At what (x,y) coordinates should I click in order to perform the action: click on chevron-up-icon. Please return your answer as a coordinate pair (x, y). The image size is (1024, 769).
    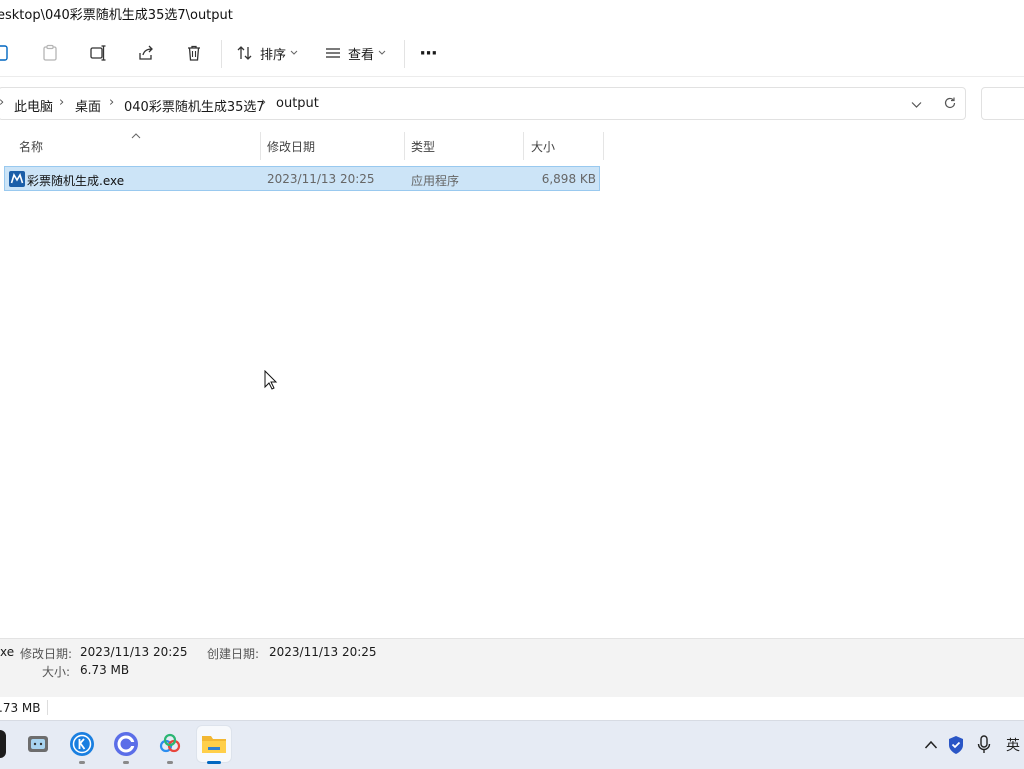
    Looking at the image, I should click on (931, 746).